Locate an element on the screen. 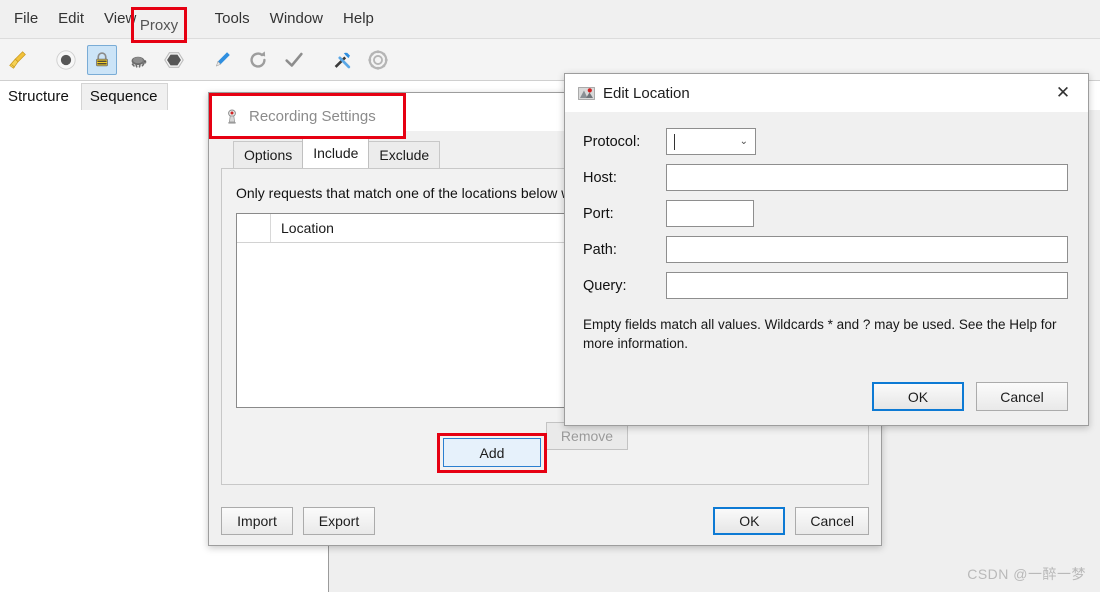 The image size is (1100, 592). path-row: Path: is located at coordinates (825, 249).